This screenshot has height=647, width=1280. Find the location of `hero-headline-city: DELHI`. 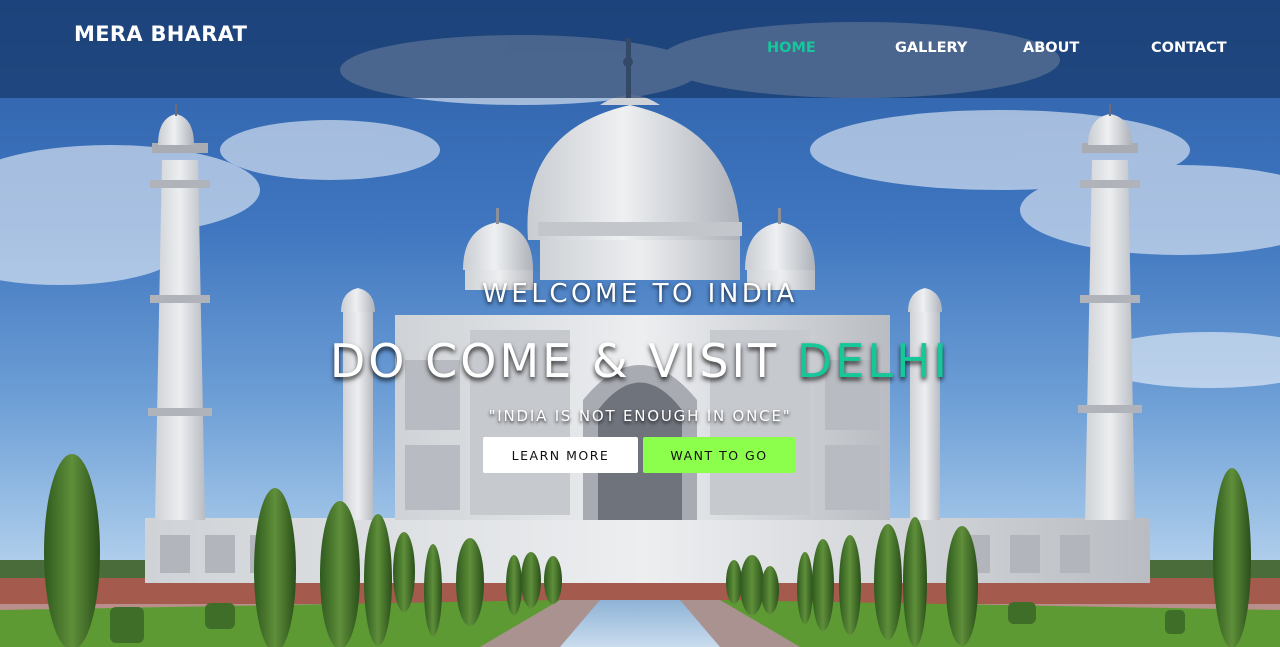

hero-headline-city: DELHI is located at coordinates (873, 361).